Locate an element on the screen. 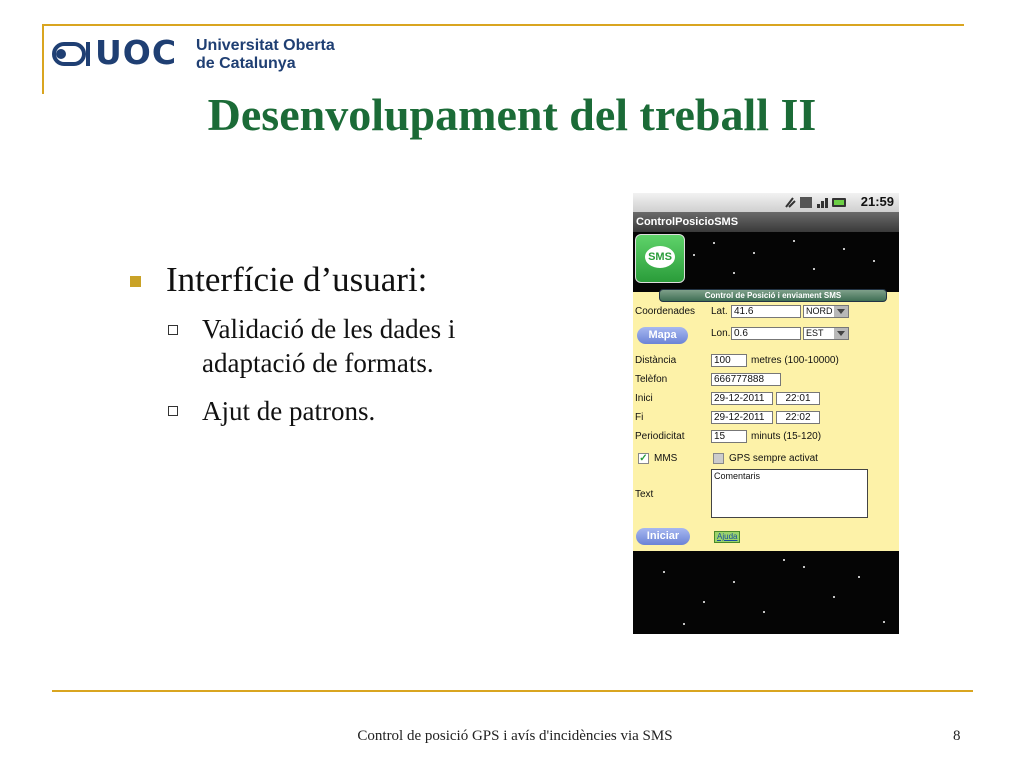 The height and width of the screenshot is (768, 1024). distance-input: 100 is located at coordinates (729, 360).